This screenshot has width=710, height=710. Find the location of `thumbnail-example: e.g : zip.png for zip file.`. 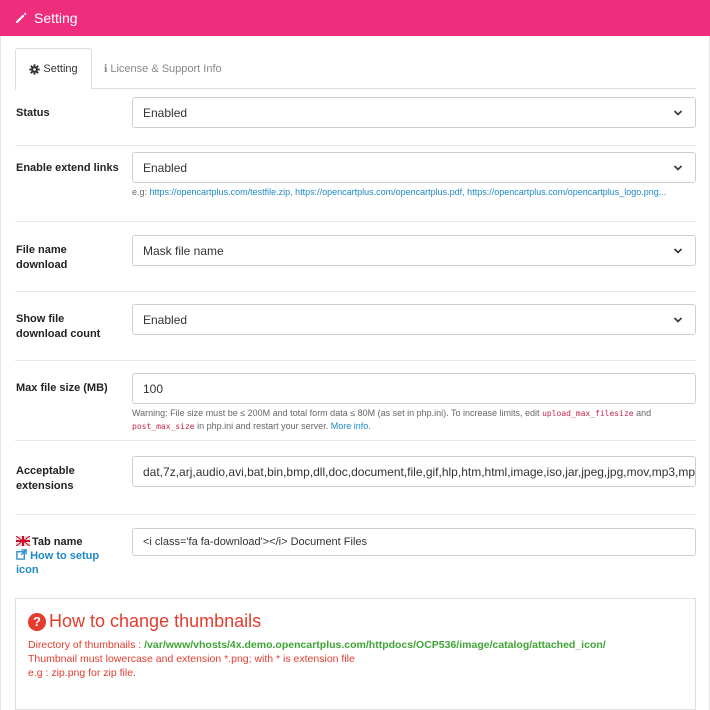

thumbnail-example: e.g : zip.png for zip file. is located at coordinates (82, 673).